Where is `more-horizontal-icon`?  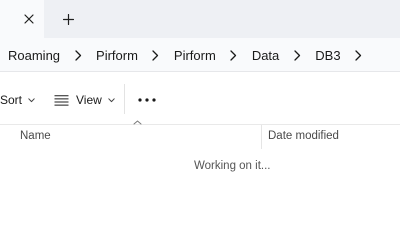 more-horizontal-icon is located at coordinates (147, 100).